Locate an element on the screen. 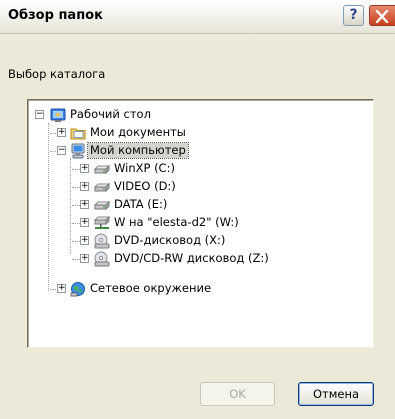 This screenshot has width=395, height=419. tree-item-my-computer: − Мой компьютер is located at coordinates (128, 151).